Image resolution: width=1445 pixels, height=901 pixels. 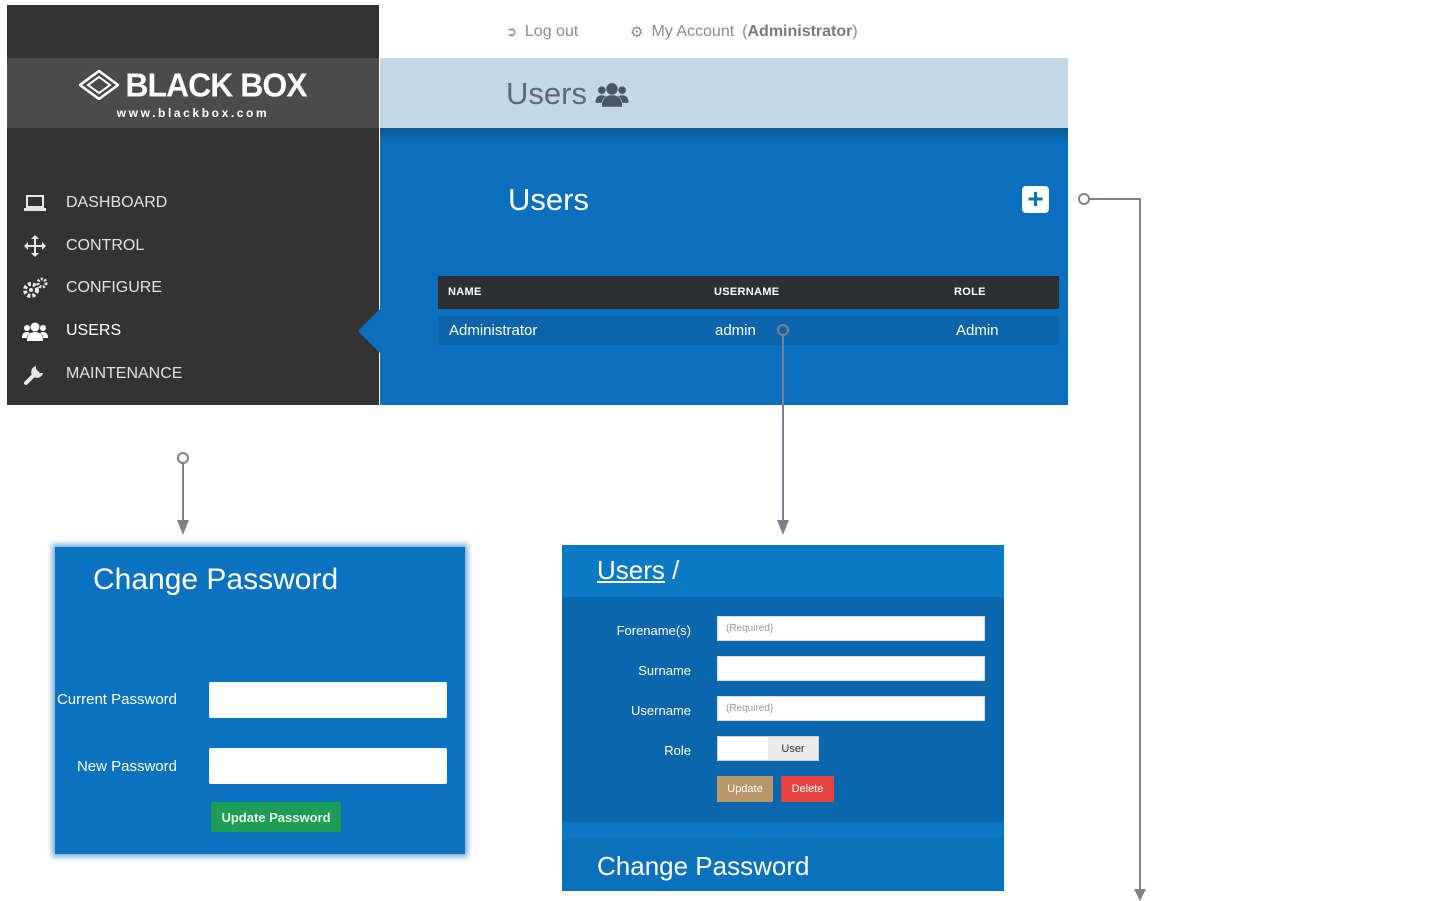 I want to click on new-password-label: New Password, so click(x=126, y=766).